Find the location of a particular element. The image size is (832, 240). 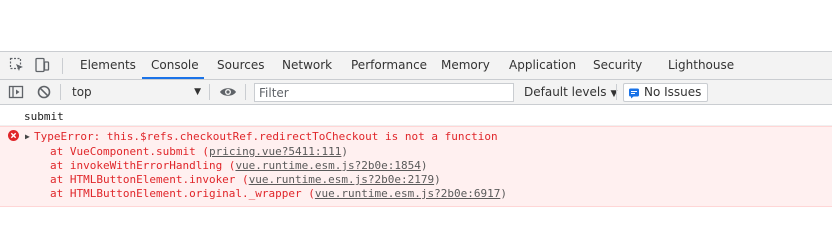

tab-performance: Performance is located at coordinates (389, 65).